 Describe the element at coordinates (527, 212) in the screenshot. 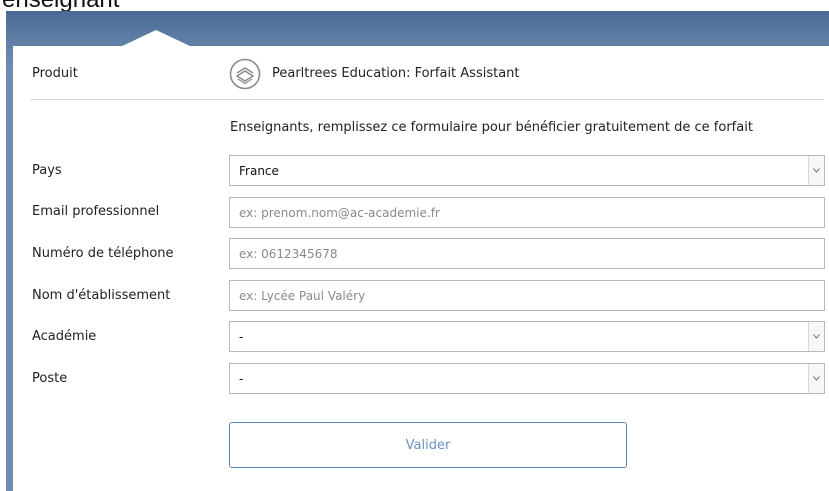

I see `email-field` at that location.